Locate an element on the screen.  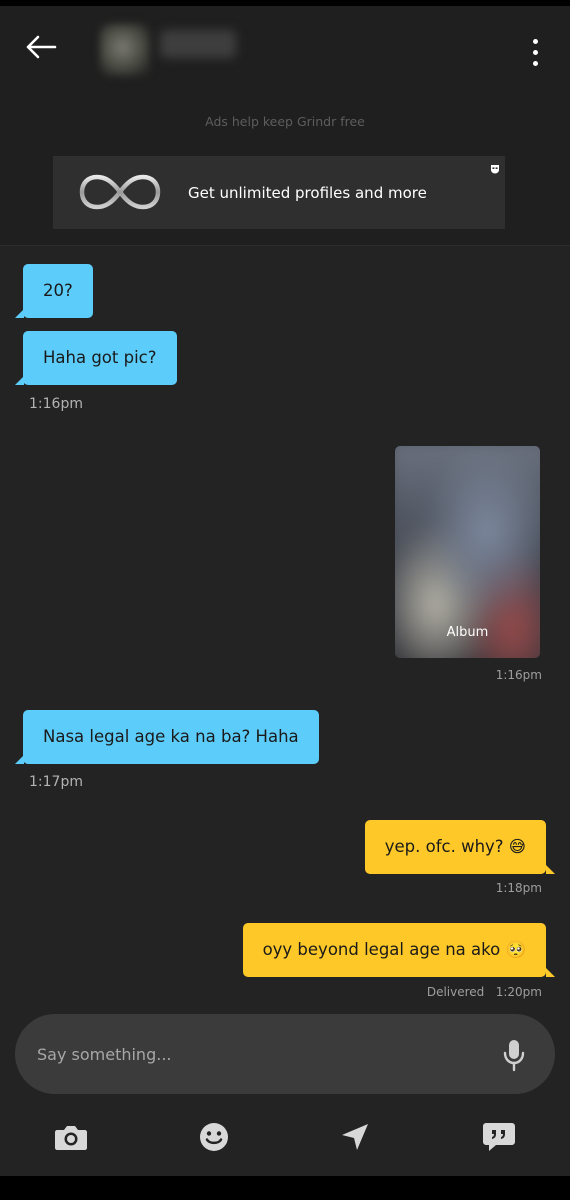
profile-name-redacted is located at coordinates (198, 44).